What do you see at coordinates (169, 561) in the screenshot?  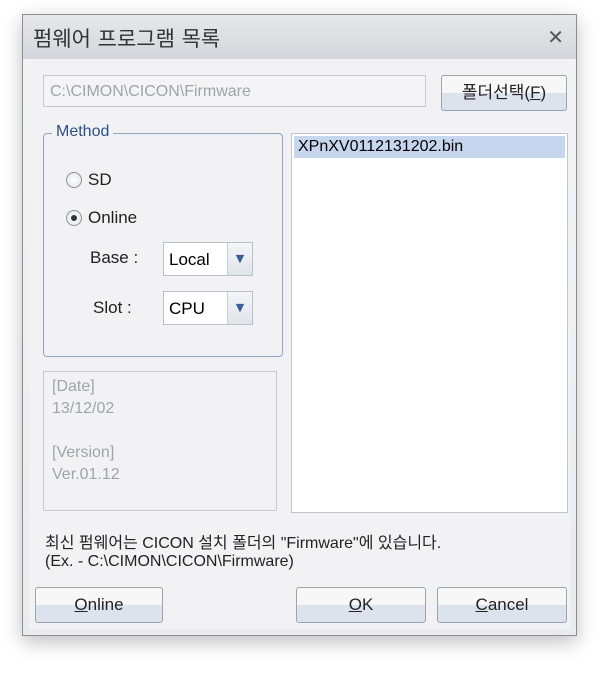 I see `note-line-2: (Ex. - C:\CIMON\CICON\Firmware)` at bounding box center [169, 561].